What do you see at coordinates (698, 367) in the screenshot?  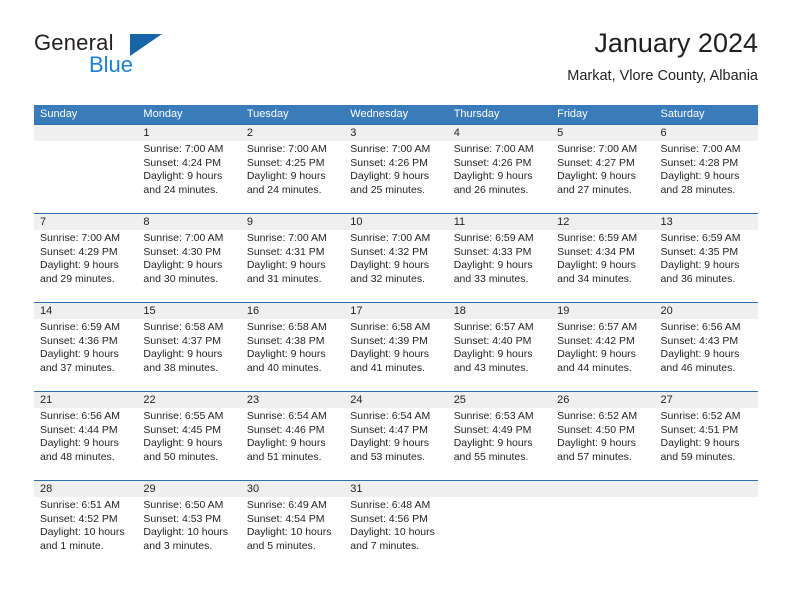 I see `daylight-text-line2: and 46 minutes.` at bounding box center [698, 367].